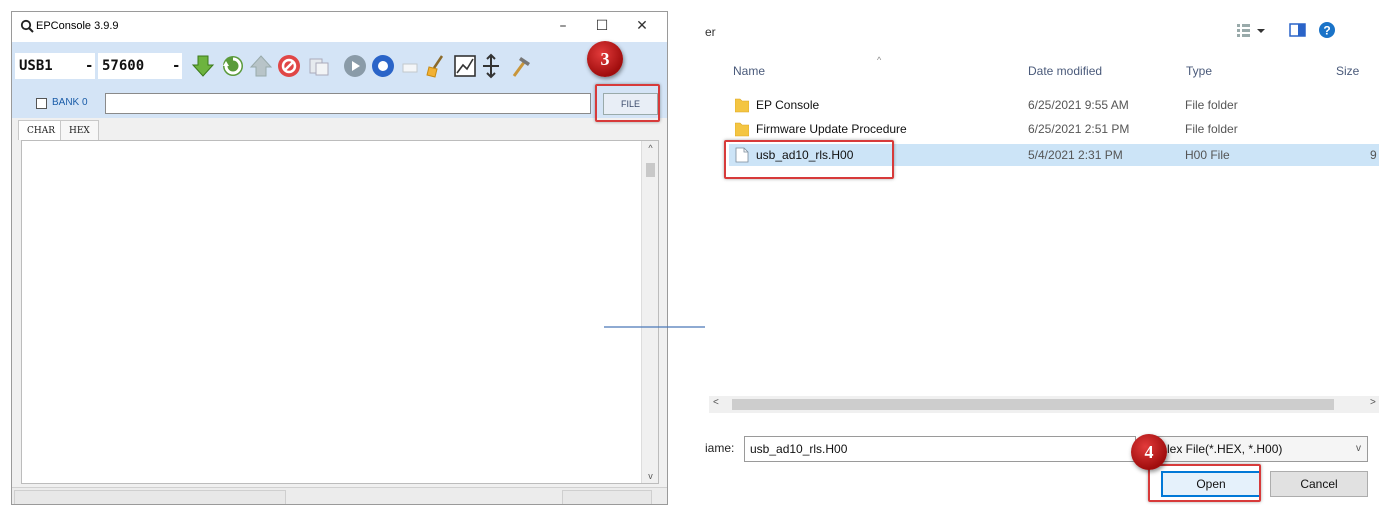 The height and width of the screenshot is (505, 1379). Describe the element at coordinates (79, 130) in the screenshot. I see `tab-hex: HEX` at that location.